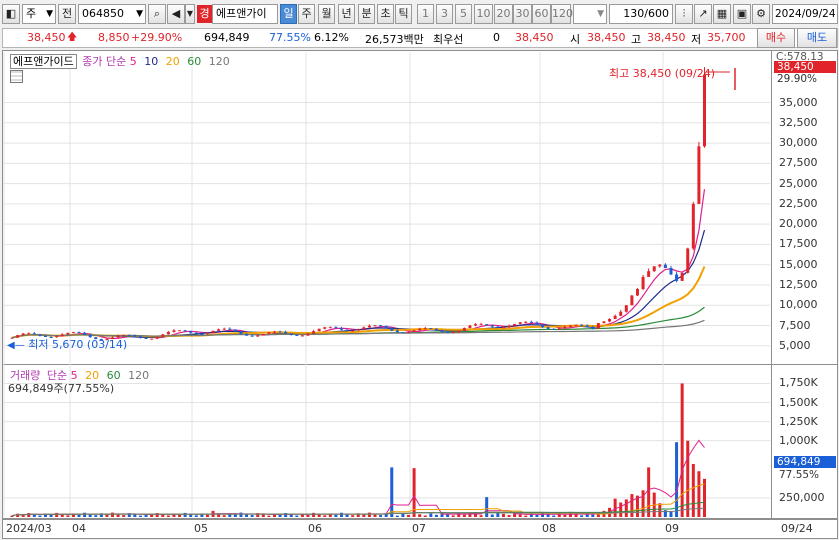 The height and width of the screenshot is (540, 839). I want to click on current-price-tag: 38,450, so click(805, 67).